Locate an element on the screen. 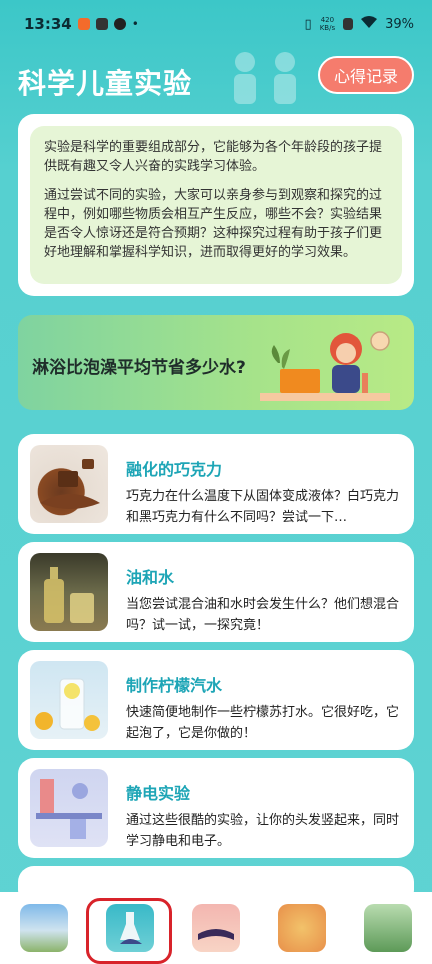 The width and height of the screenshot is (432, 964). lab-image is located at coordinates (69, 808).